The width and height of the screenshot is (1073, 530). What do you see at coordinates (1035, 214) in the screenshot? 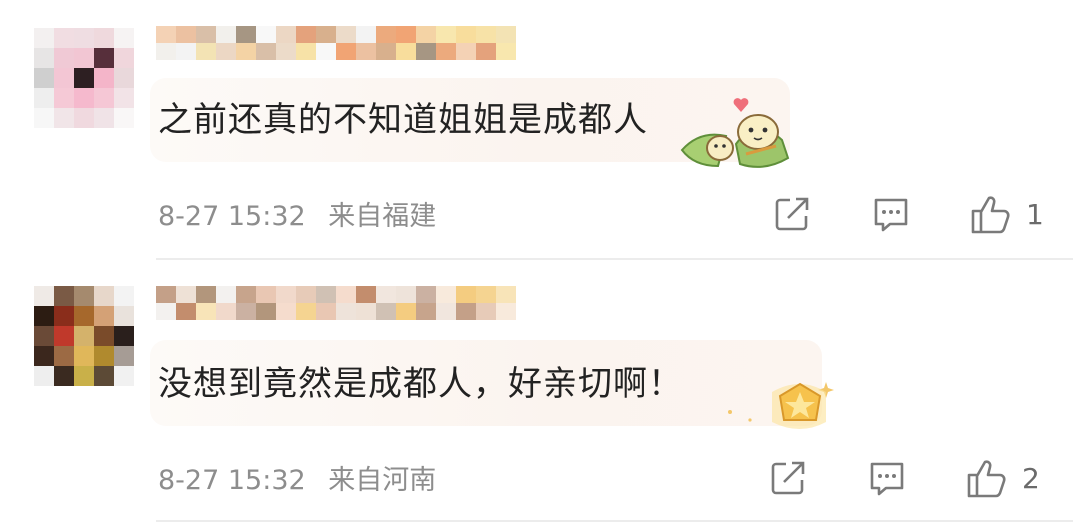
I see `like-count: 1` at bounding box center [1035, 214].